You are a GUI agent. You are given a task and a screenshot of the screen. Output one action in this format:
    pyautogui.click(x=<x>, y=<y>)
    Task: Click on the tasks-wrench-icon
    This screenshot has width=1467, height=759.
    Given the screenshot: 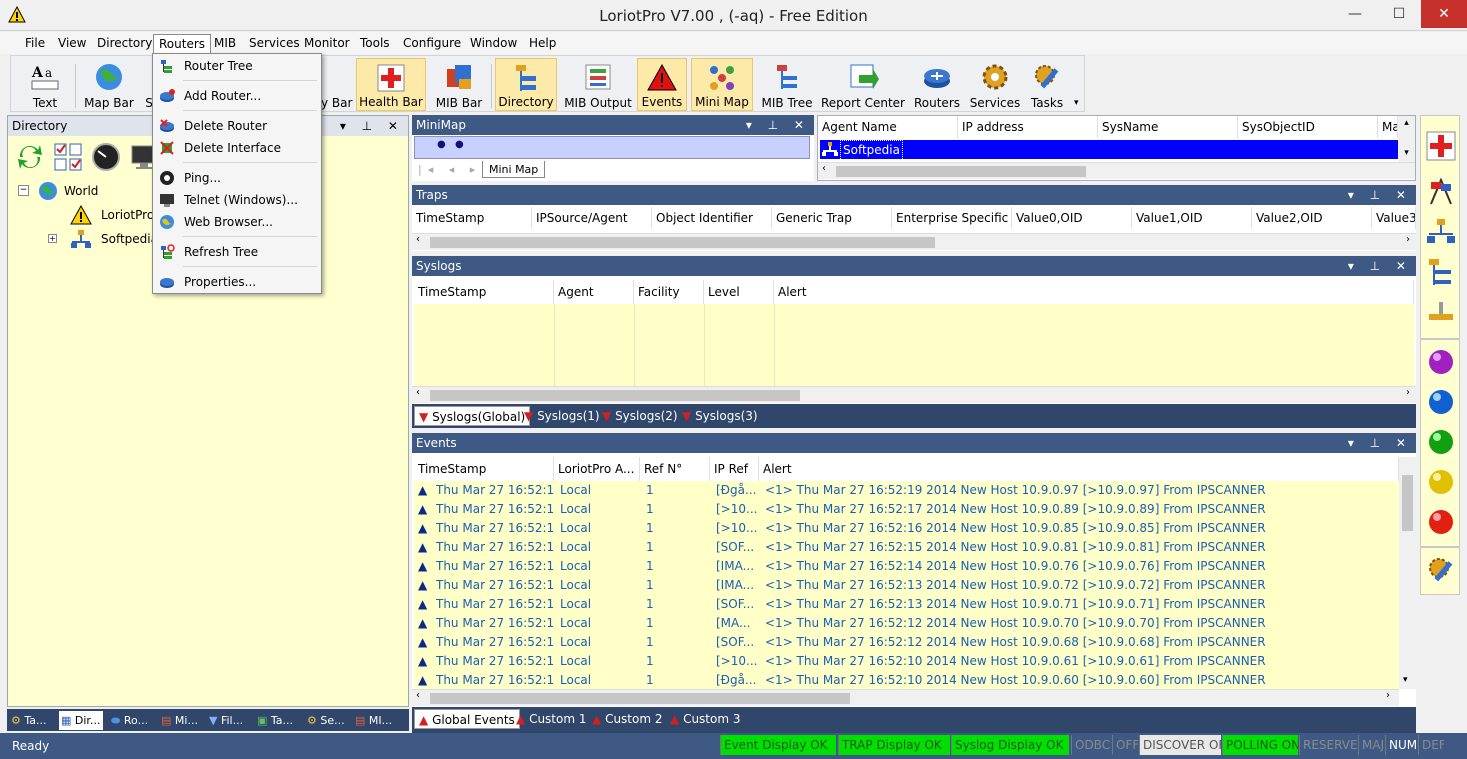 What is the action you would take?
    pyautogui.click(x=1441, y=570)
    